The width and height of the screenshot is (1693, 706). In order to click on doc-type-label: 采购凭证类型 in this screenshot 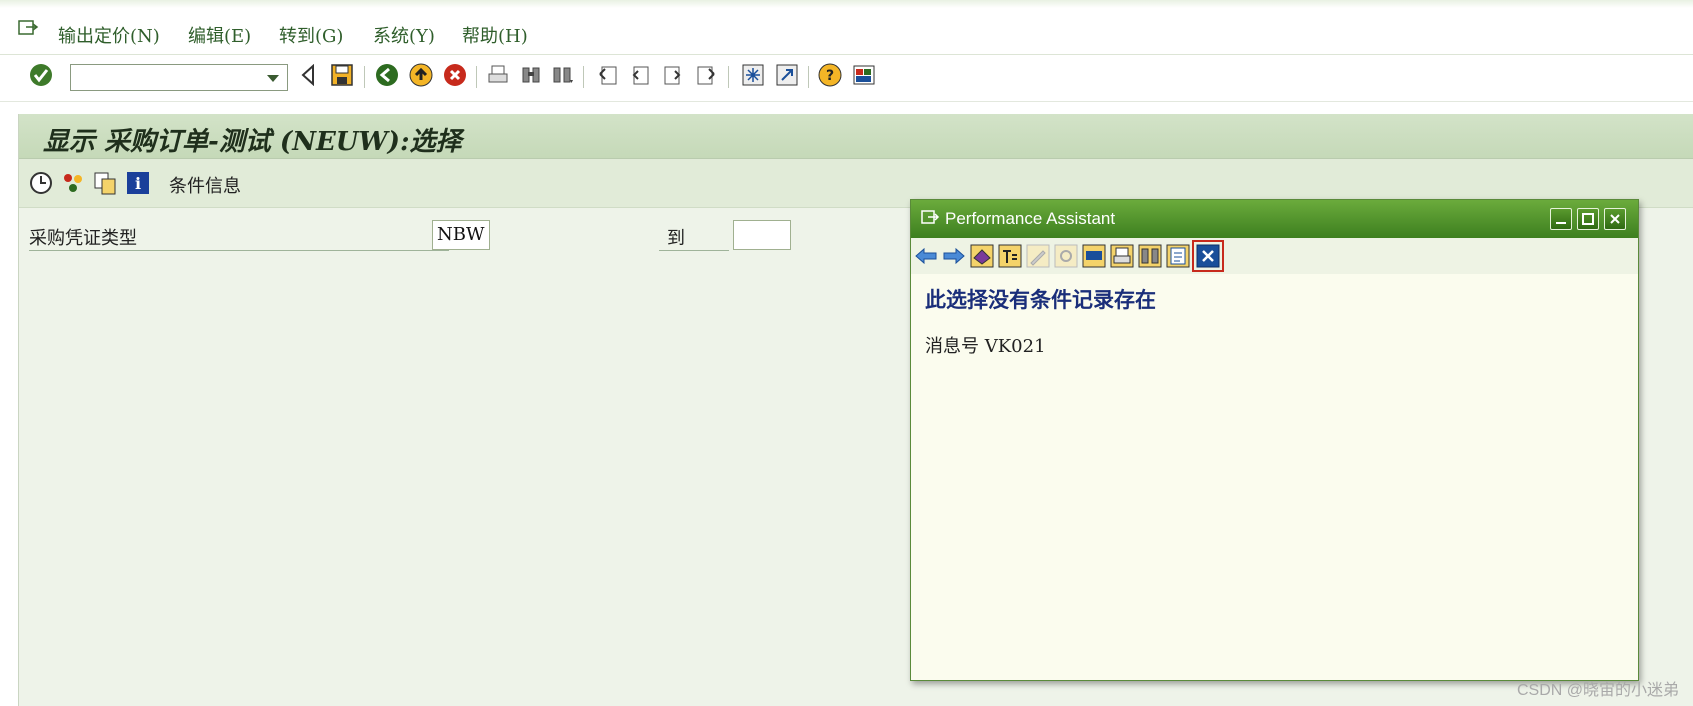, I will do `click(83, 238)`.